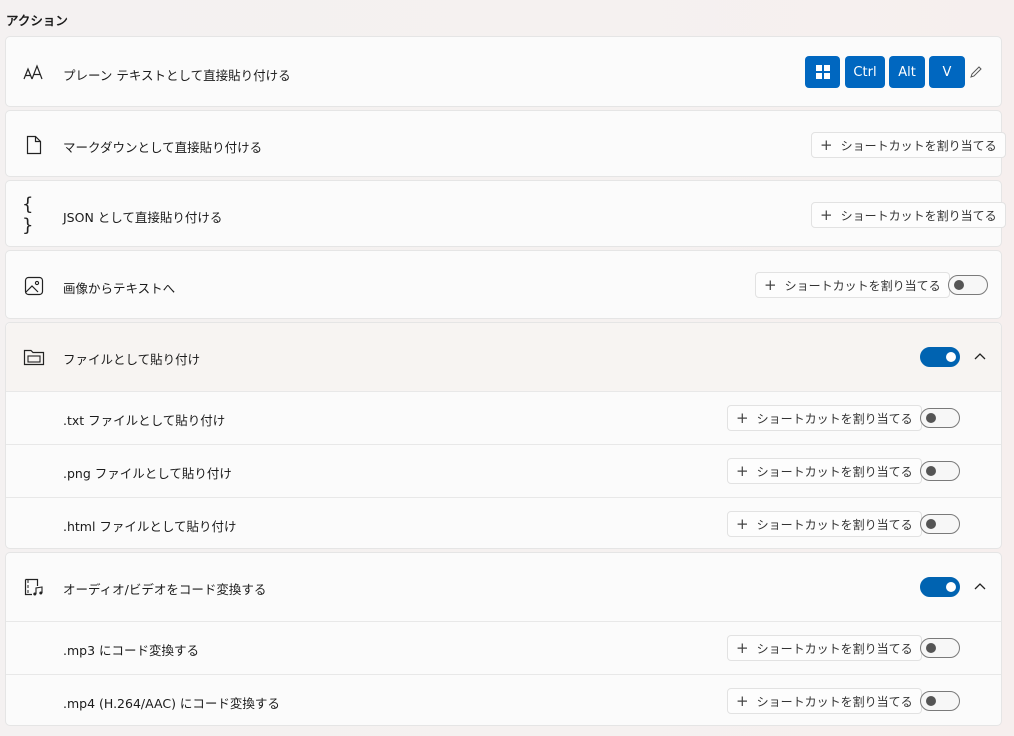 The image size is (1014, 736). What do you see at coordinates (968, 285) in the screenshot?
I see `image-to-text-toggle` at bounding box center [968, 285].